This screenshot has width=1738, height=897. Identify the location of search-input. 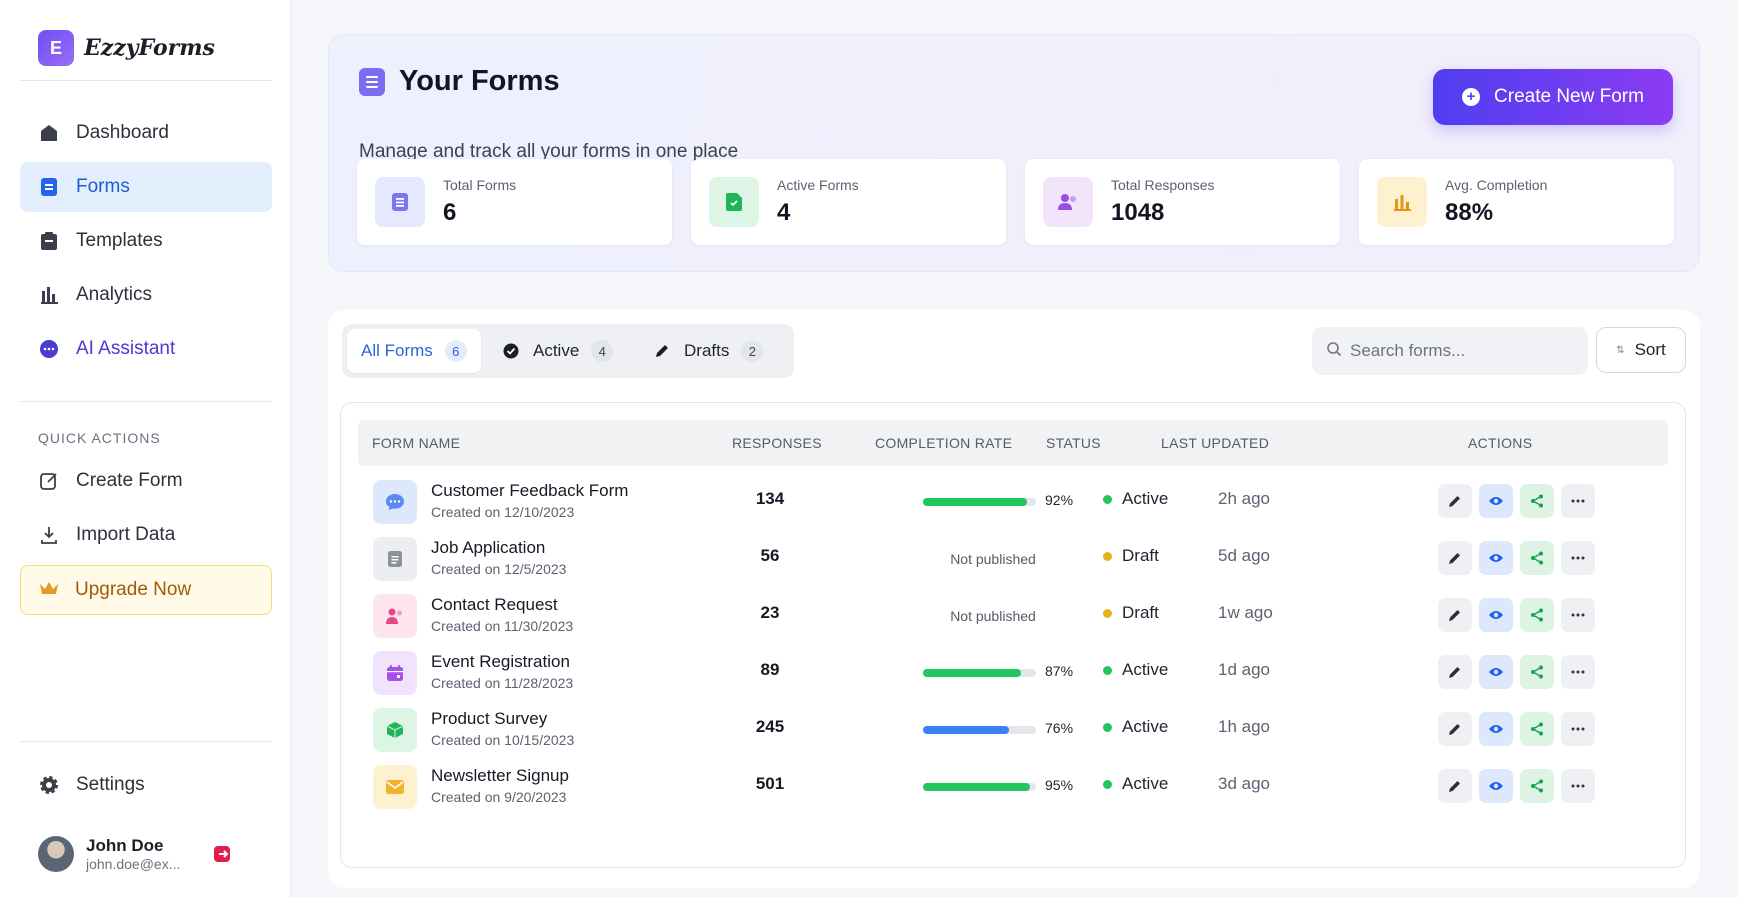
(1460, 351).